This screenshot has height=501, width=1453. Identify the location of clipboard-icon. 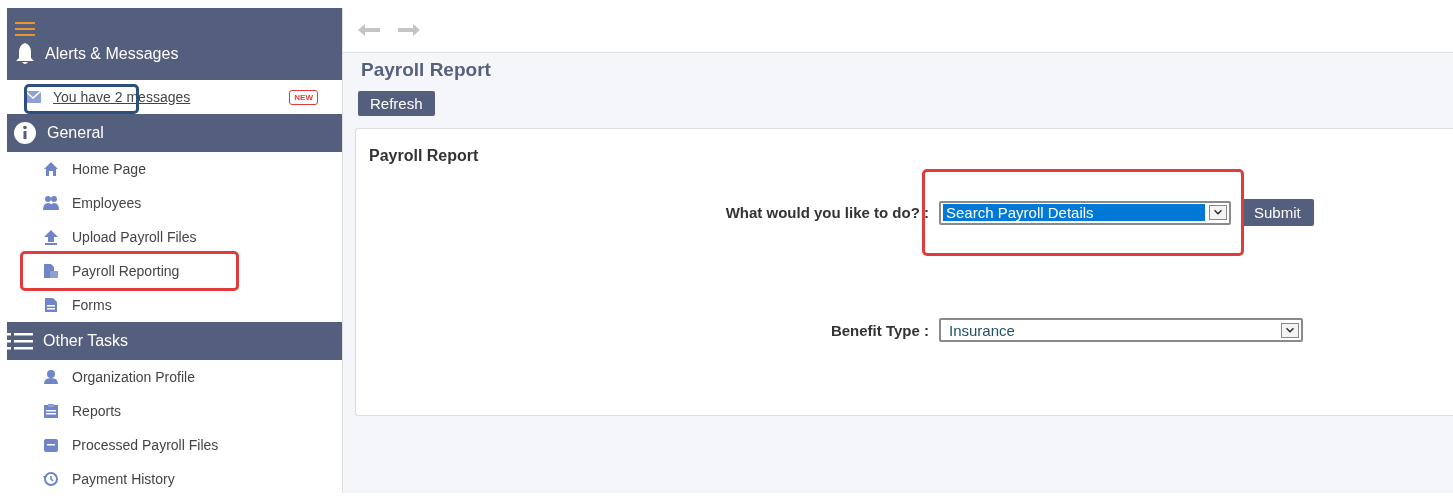
(51, 411).